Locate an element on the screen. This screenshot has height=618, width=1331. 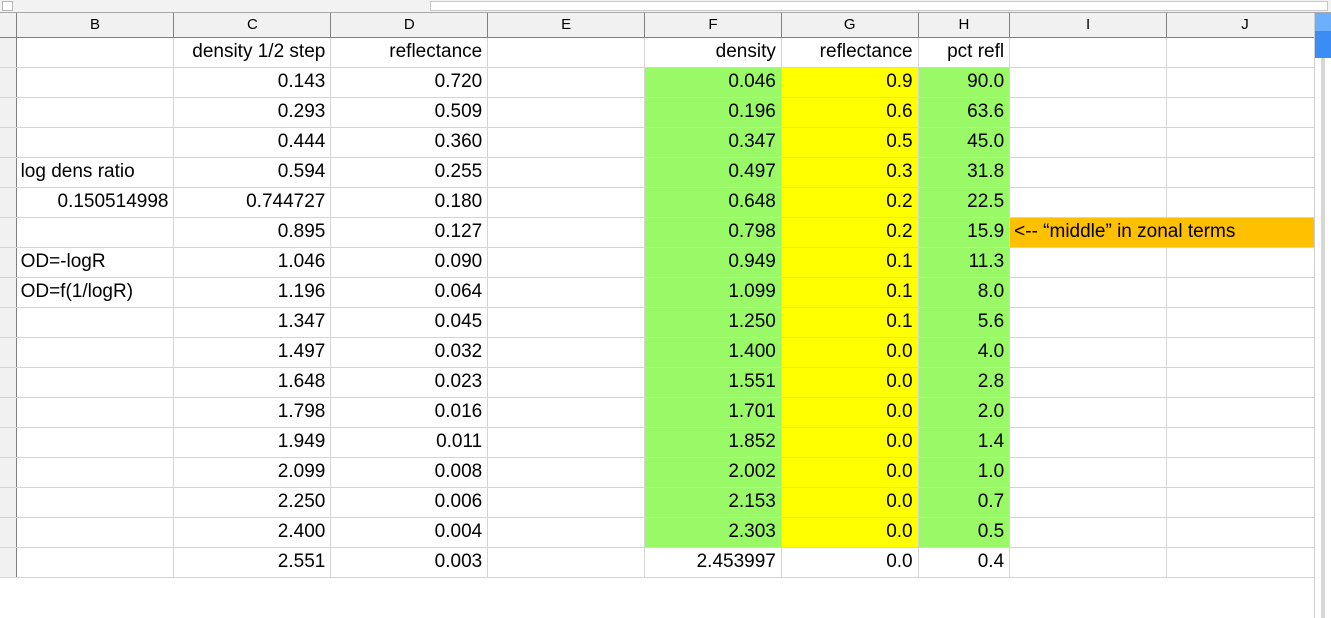
cell-D18: 0.003 is located at coordinates (409, 562).